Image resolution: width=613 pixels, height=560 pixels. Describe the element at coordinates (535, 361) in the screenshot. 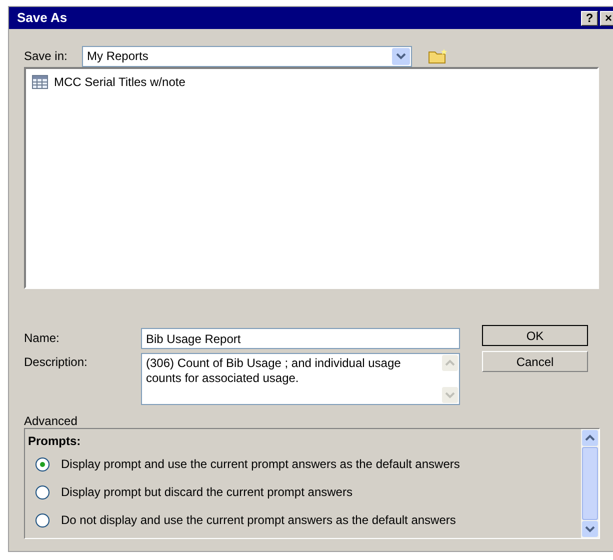

I see `cancel-button: Cancel` at that location.